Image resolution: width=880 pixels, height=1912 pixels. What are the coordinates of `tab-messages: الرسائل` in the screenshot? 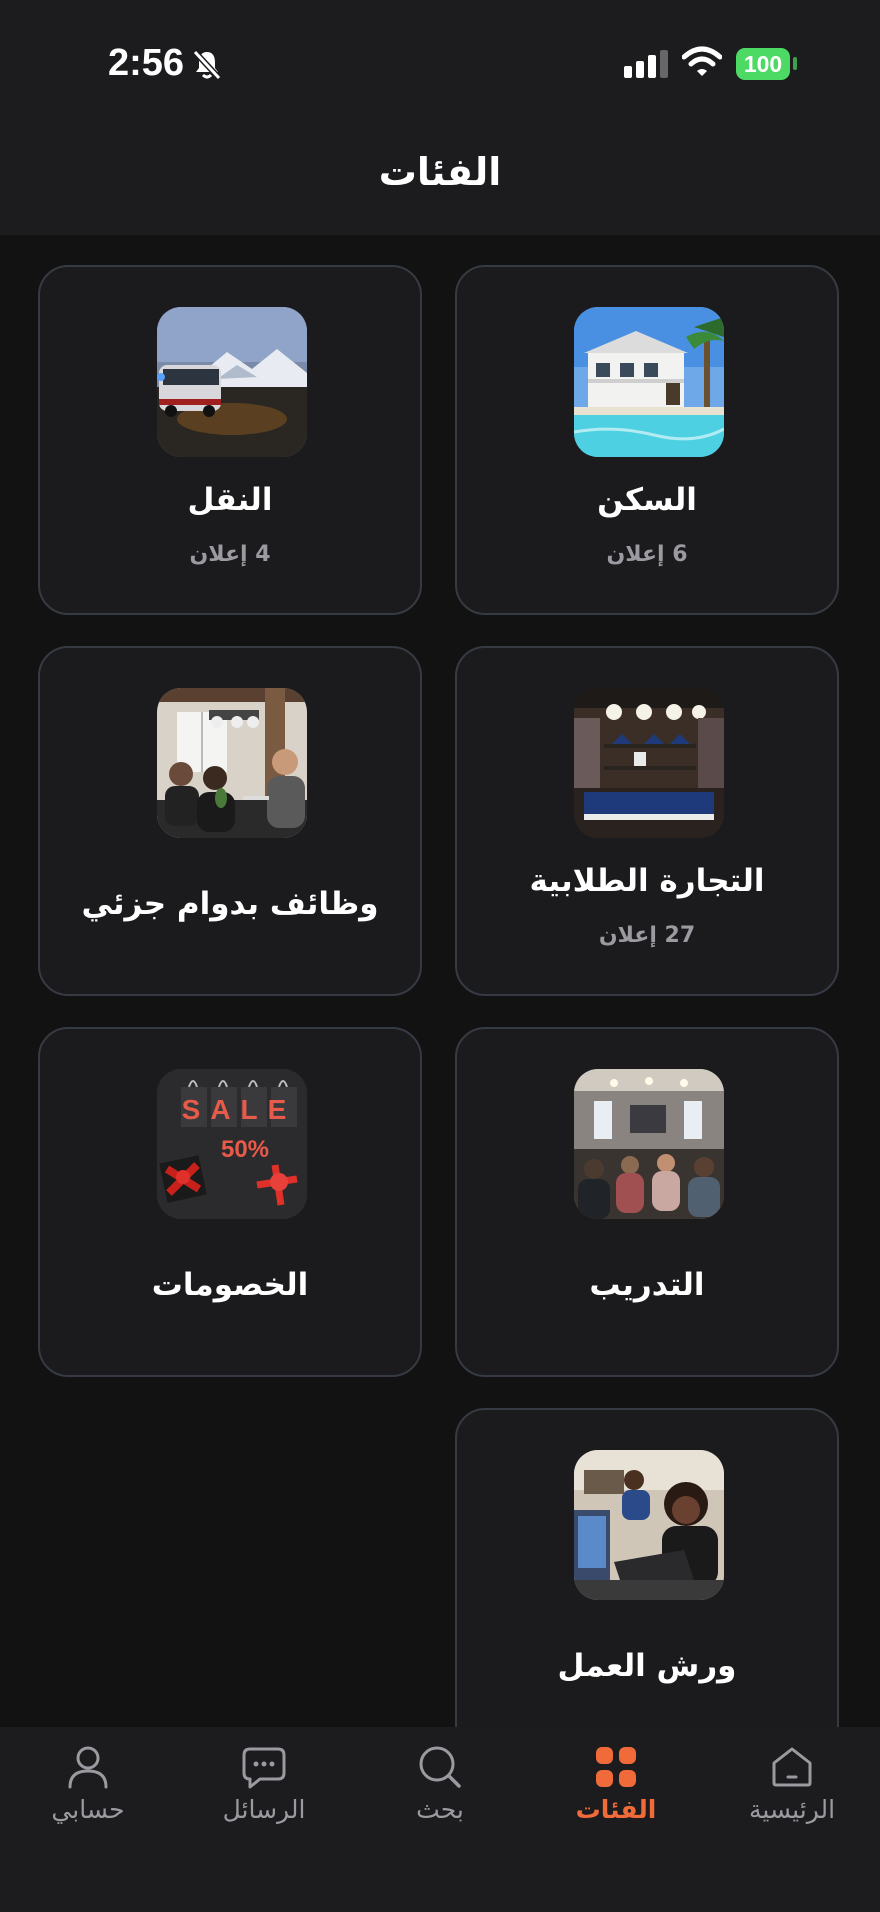 It's located at (264, 1798).